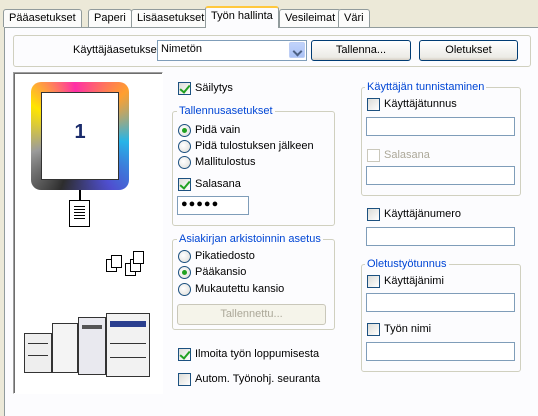  Describe the element at coordinates (221, 272) in the screenshot. I see `main-folder-label: Pääkansio` at that location.